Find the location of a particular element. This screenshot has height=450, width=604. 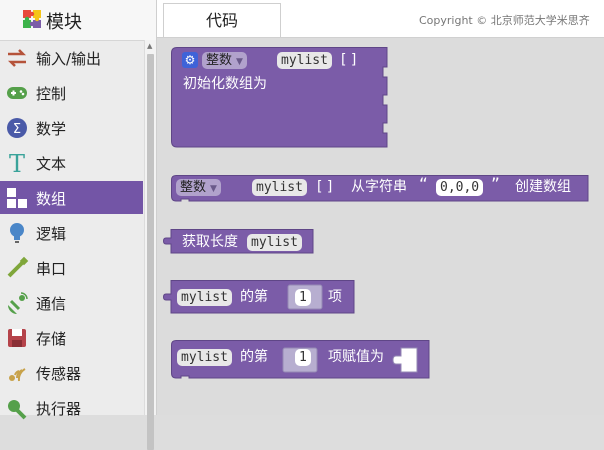

string-value-field: 0,0,0 is located at coordinates (460, 187).